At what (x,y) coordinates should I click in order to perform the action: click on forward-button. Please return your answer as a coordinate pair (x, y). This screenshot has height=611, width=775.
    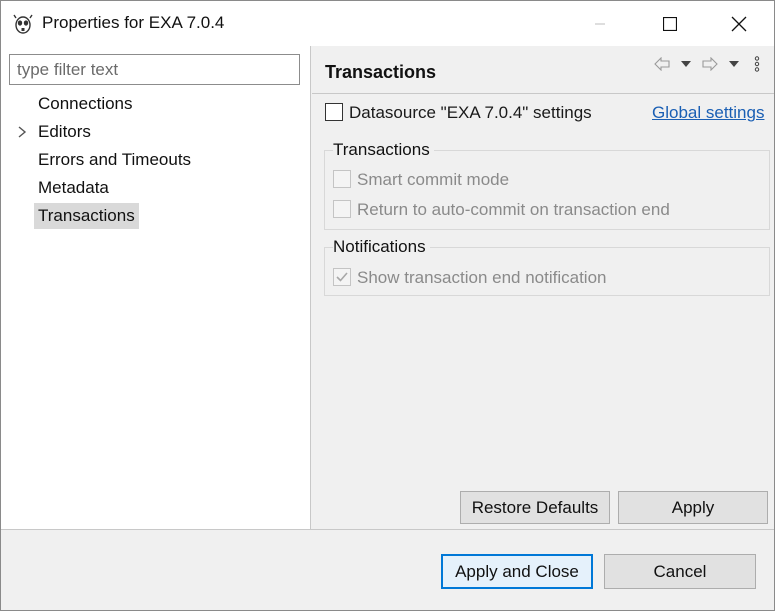
    Looking at the image, I should click on (710, 64).